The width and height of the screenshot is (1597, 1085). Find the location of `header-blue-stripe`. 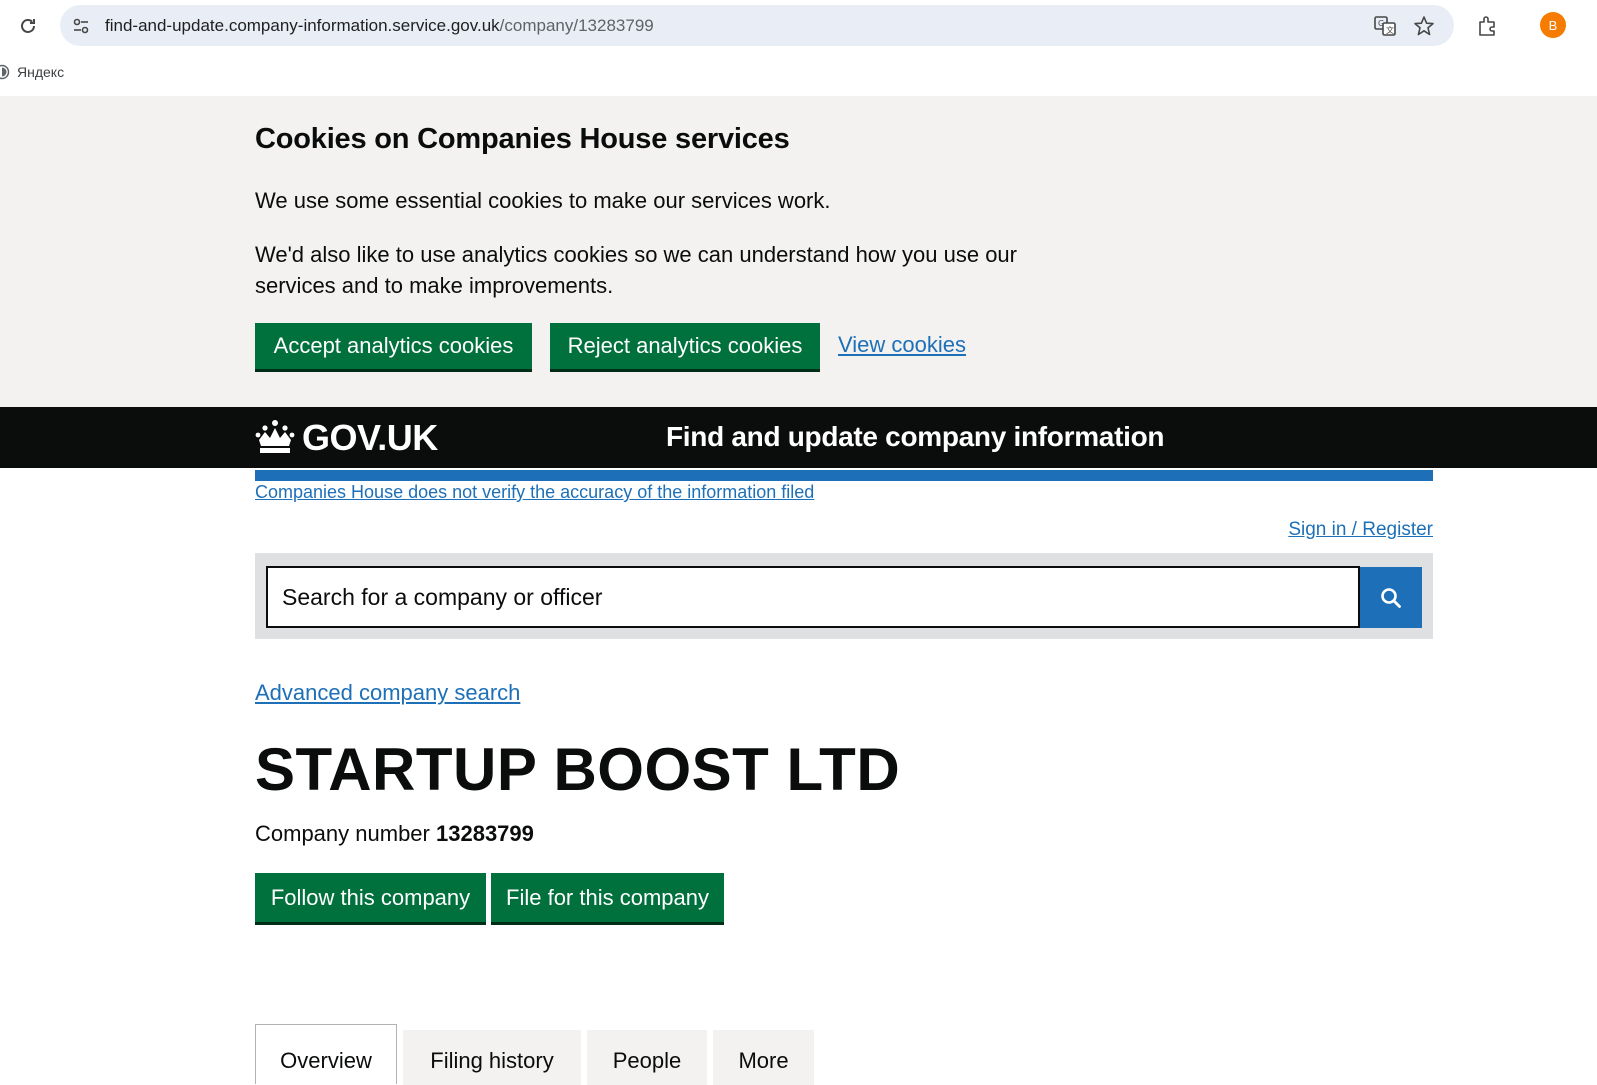

header-blue-stripe is located at coordinates (844, 475).